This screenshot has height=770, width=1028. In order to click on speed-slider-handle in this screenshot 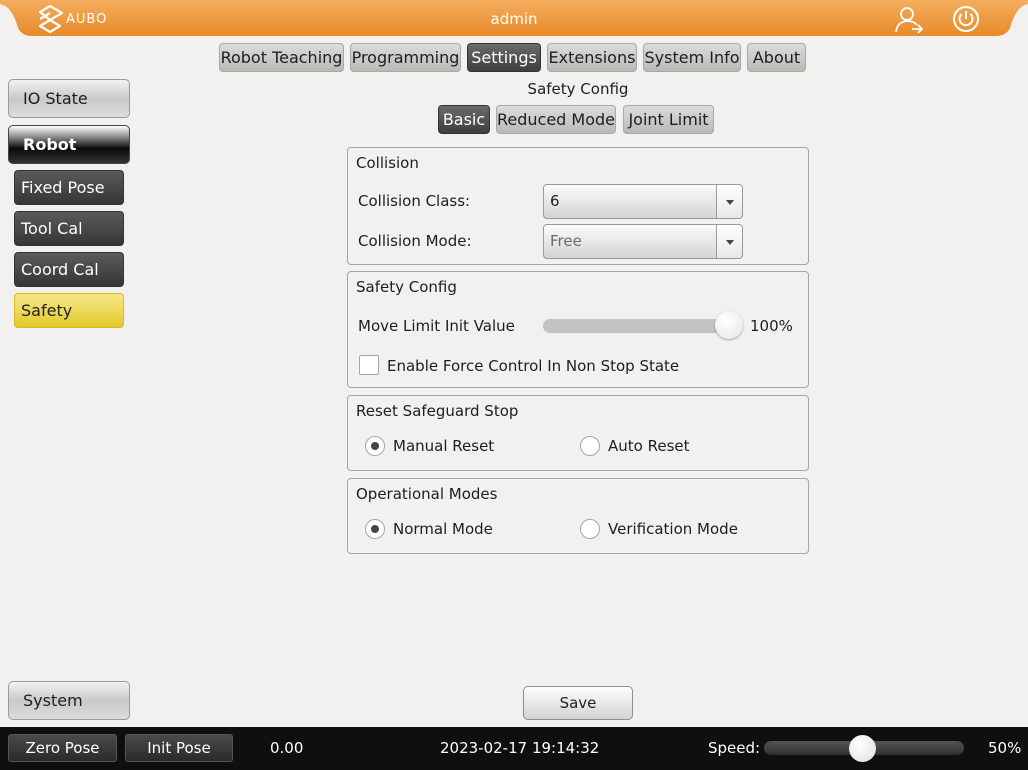, I will do `click(862, 748)`.